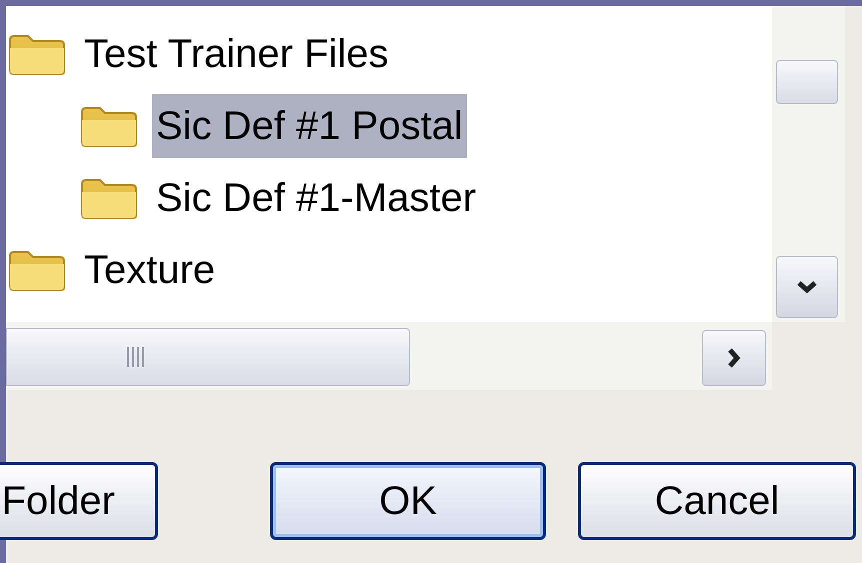 This screenshot has height=563, width=862. I want to click on folder-label: Sic Def #1 Postal, so click(309, 126).